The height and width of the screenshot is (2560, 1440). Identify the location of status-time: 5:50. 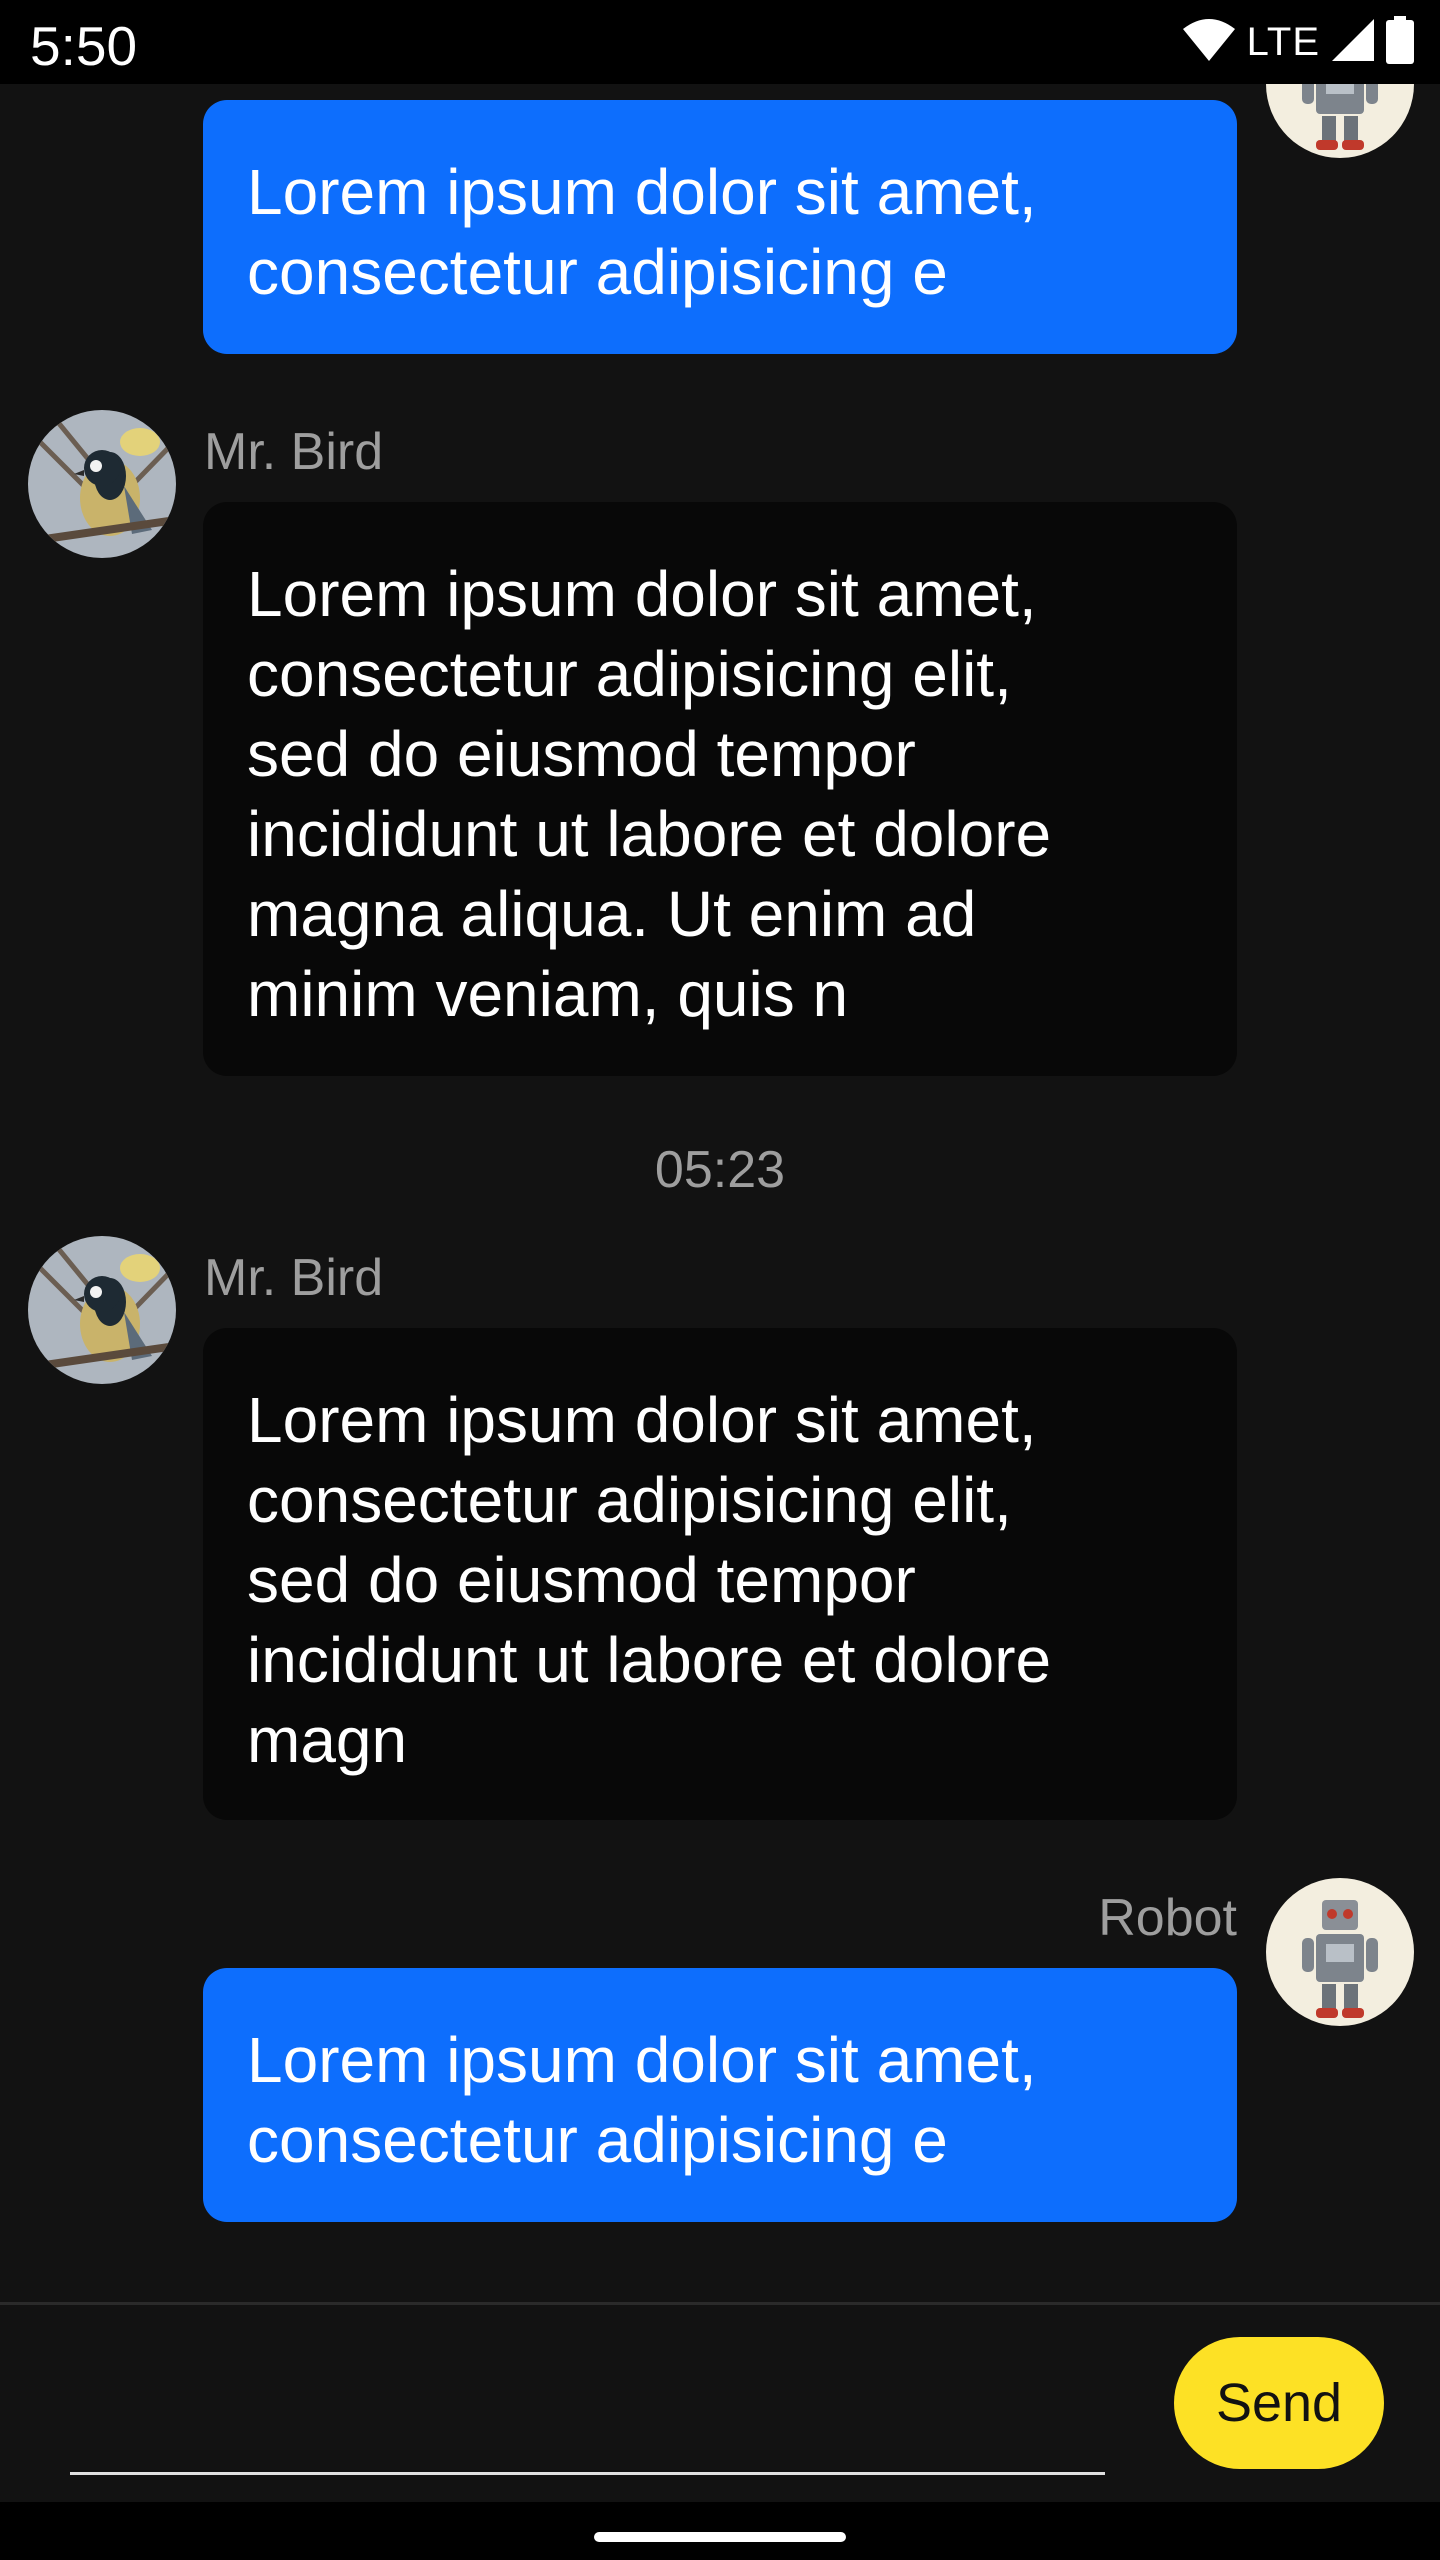
(84, 46).